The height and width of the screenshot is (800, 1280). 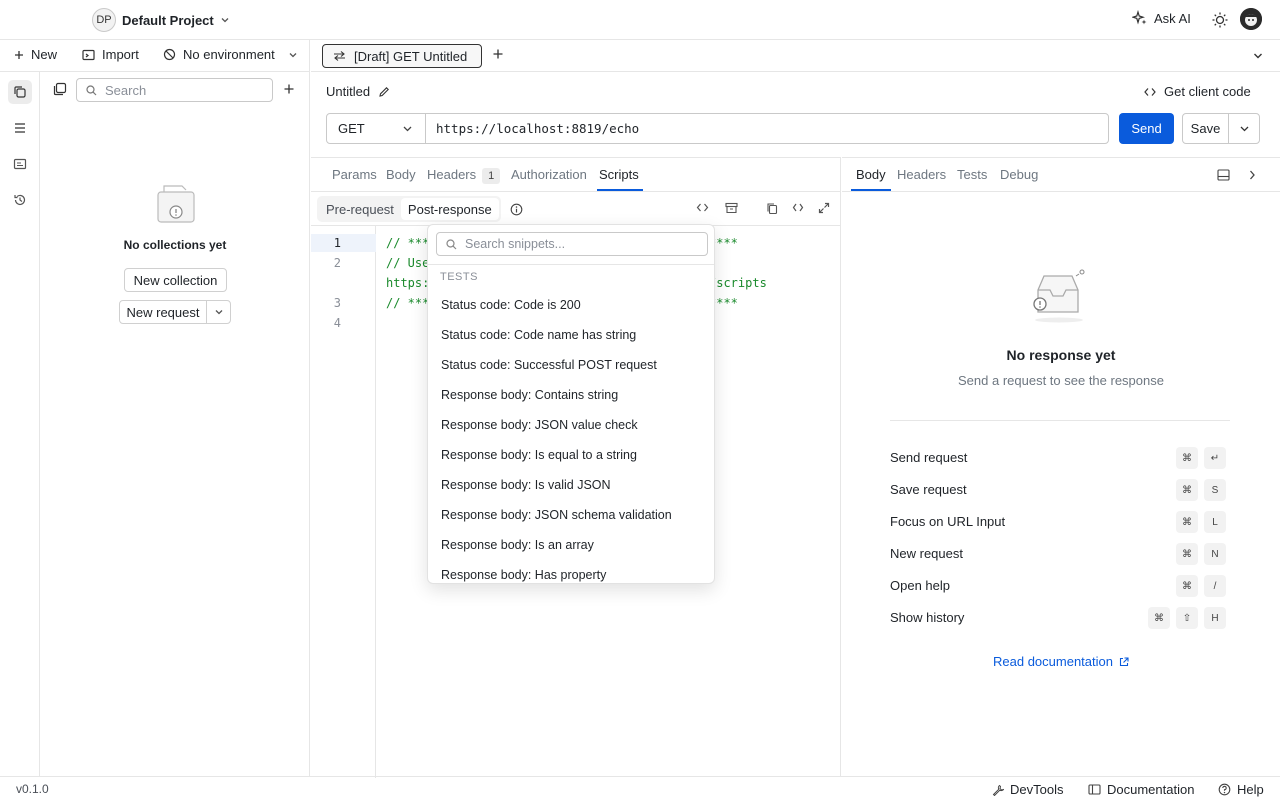 What do you see at coordinates (927, 617) in the screenshot?
I see `shortcut-label: Show history` at bounding box center [927, 617].